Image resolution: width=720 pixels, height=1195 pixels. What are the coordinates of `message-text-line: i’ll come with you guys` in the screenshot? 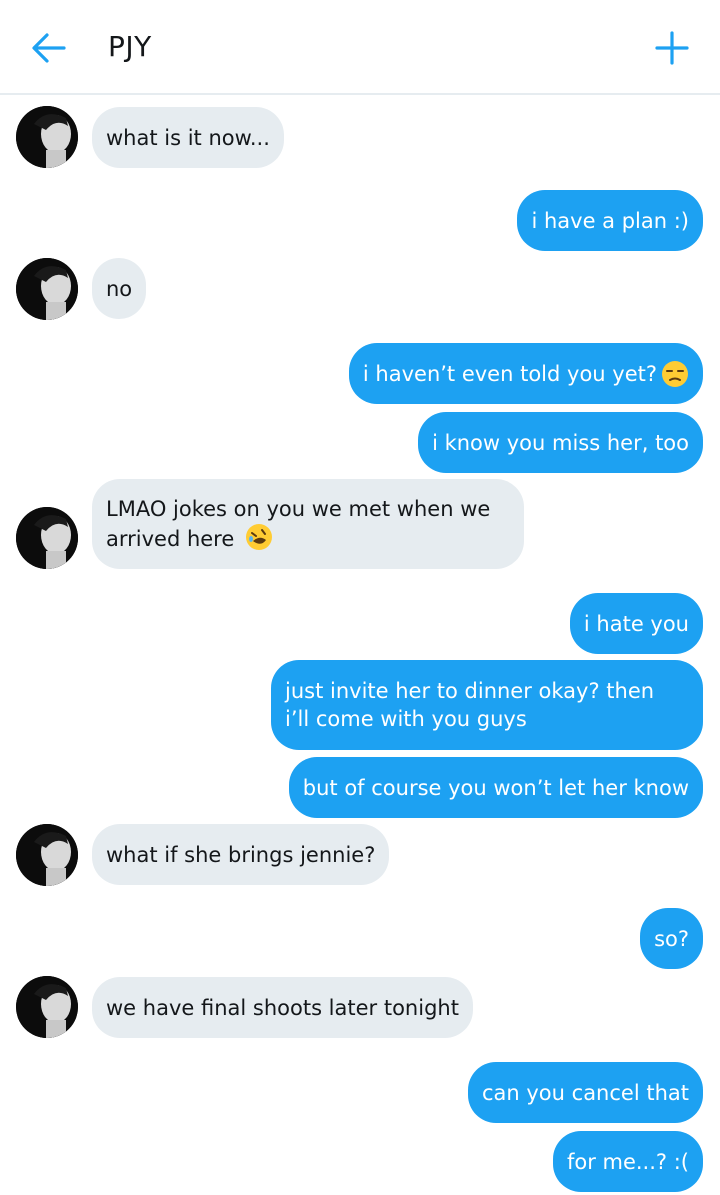 It's located at (406, 719).